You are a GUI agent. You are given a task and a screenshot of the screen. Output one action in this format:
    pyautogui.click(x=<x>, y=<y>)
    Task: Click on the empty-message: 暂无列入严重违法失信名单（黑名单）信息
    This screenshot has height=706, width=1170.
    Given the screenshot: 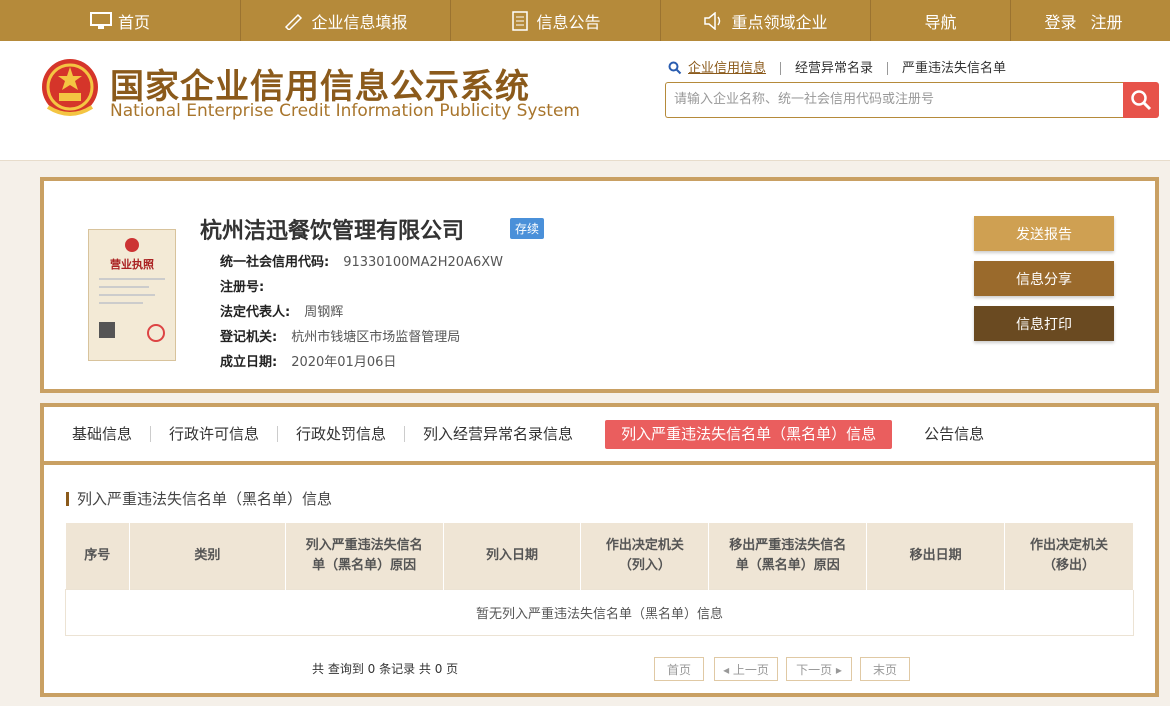 What is the action you would take?
    pyautogui.click(x=599, y=612)
    